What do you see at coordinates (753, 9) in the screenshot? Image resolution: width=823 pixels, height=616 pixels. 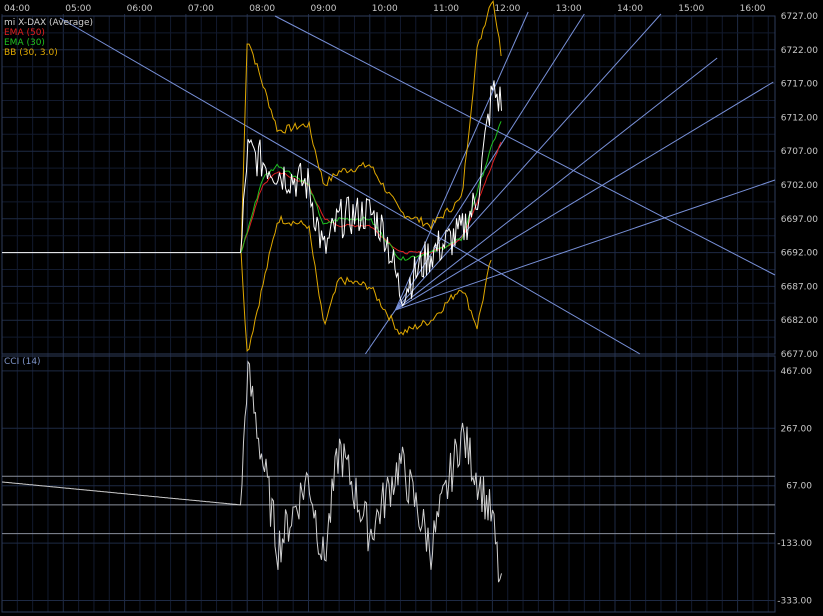 I see `time-tick-label: 16:00` at bounding box center [753, 9].